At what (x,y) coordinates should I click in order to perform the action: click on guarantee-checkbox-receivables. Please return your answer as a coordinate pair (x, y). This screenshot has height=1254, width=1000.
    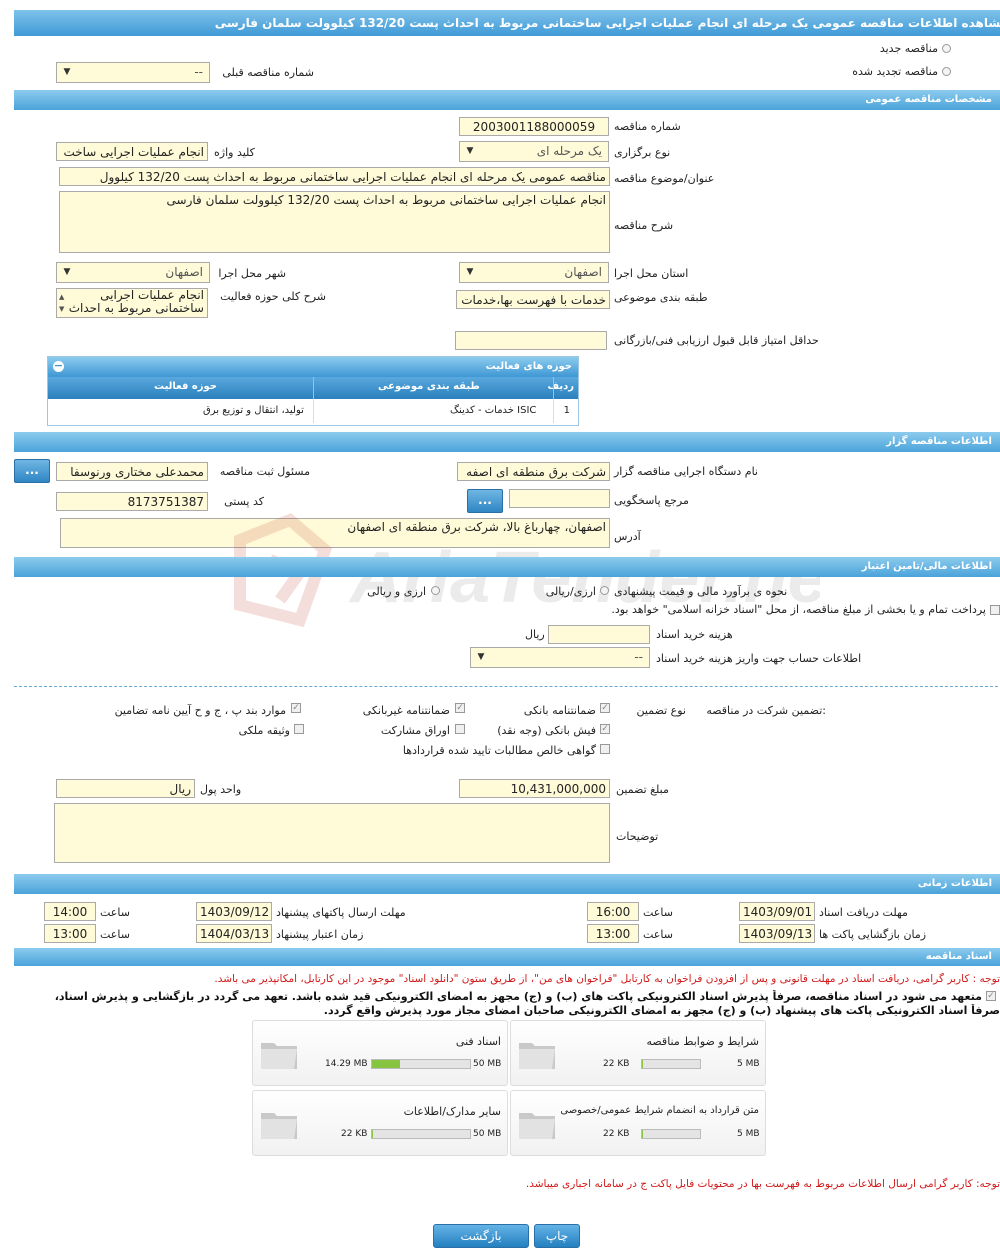
    Looking at the image, I should click on (605, 749).